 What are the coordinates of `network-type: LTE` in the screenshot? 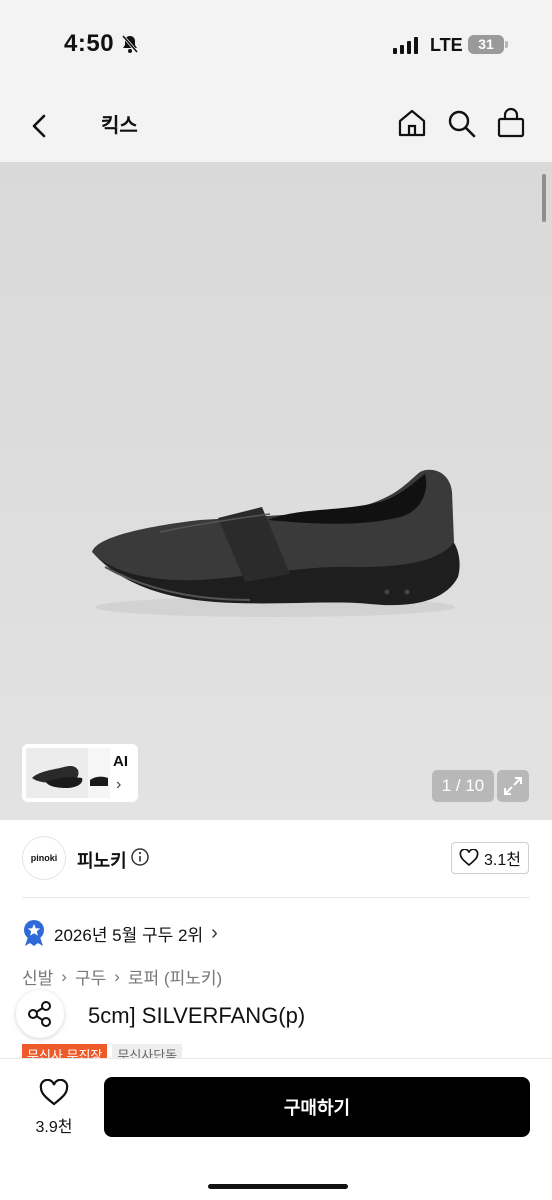 It's located at (446, 45).